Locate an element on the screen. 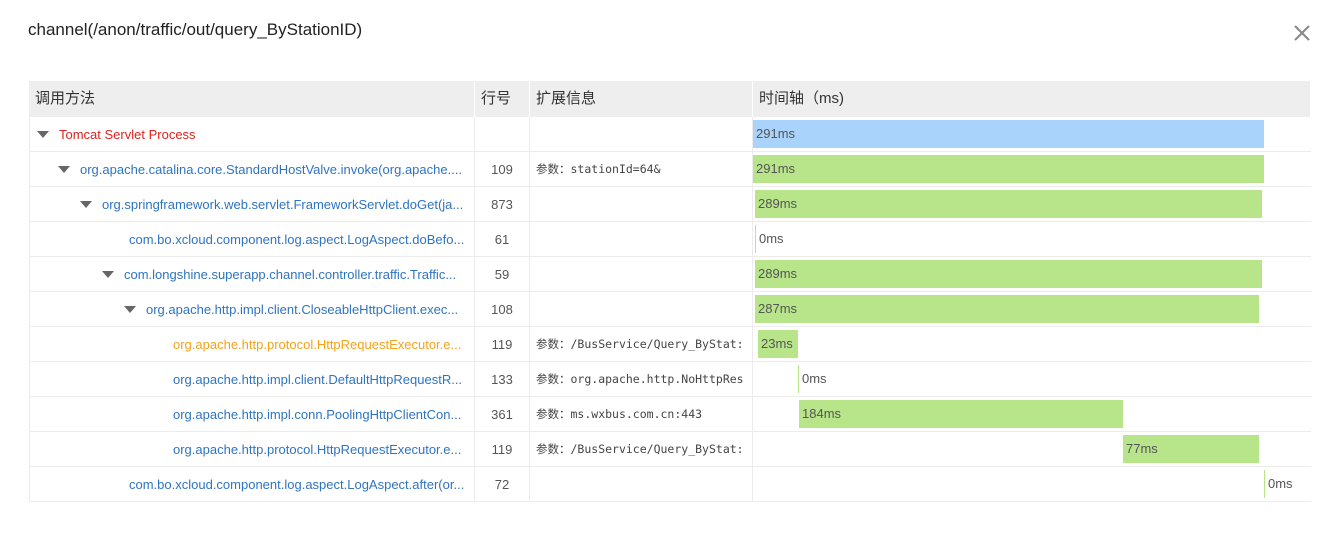 The height and width of the screenshot is (542, 1339). line-number: 61 is located at coordinates (502, 239).